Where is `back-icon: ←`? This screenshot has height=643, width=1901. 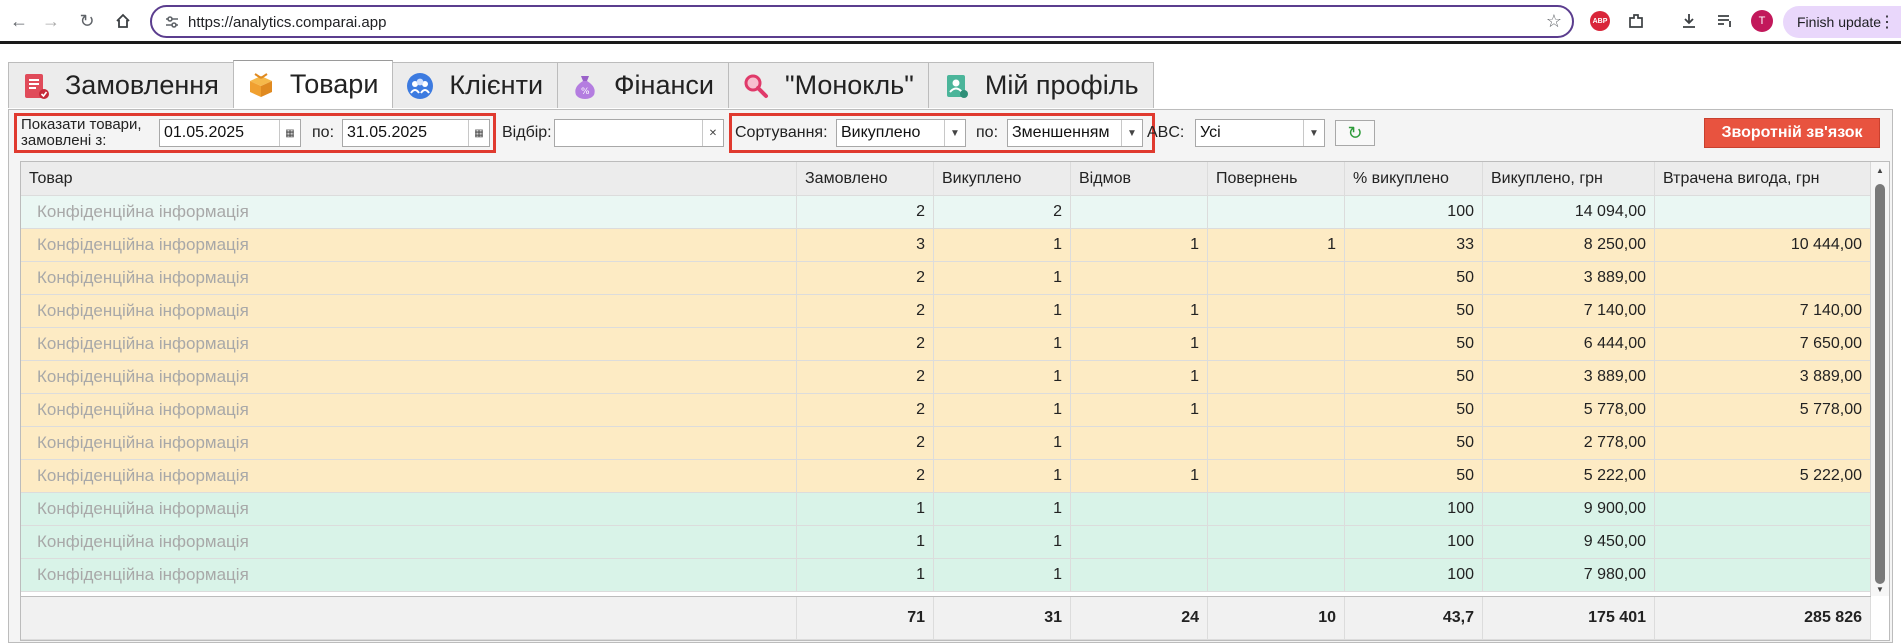
back-icon: ← is located at coordinates (19, 21).